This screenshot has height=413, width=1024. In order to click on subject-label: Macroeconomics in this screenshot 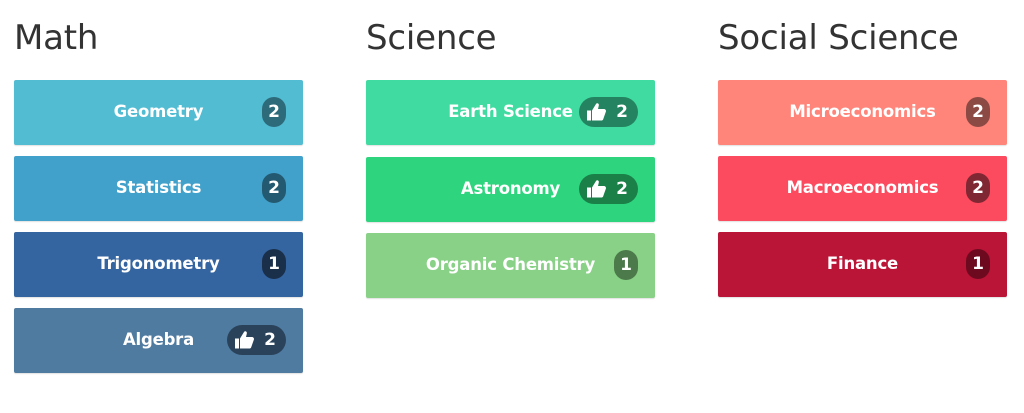, I will do `click(862, 187)`.